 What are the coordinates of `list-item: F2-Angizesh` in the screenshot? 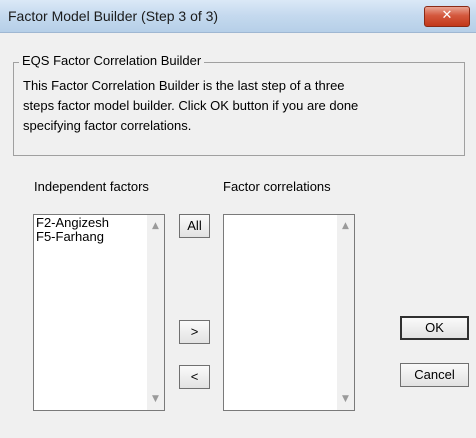 It's located at (99, 223).